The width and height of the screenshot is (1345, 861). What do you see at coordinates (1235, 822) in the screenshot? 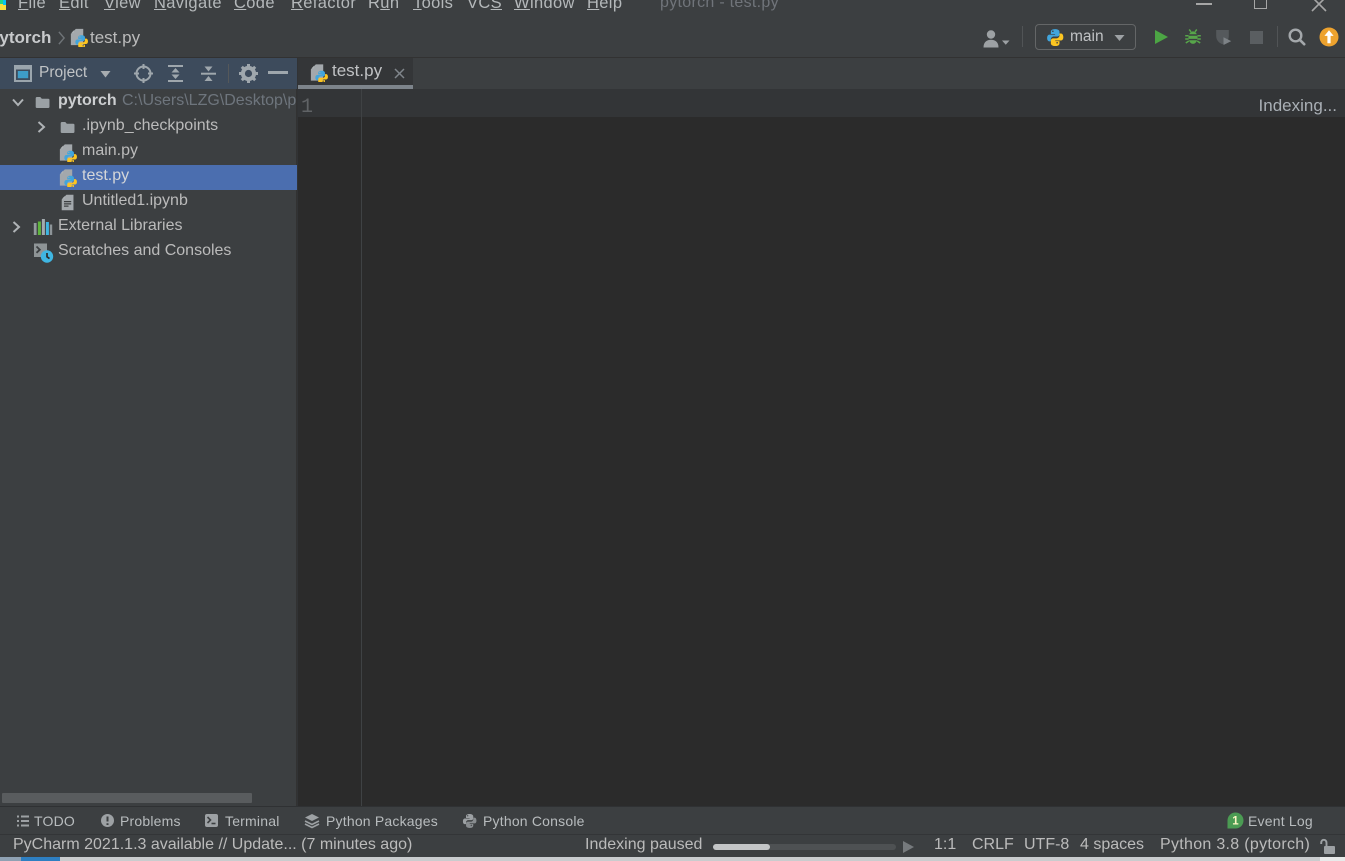
I see `svg-text: 1` at bounding box center [1235, 822].